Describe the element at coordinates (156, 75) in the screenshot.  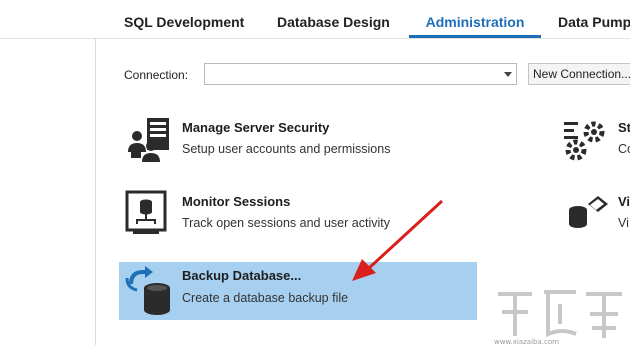
I see `connection-label: Connection:` at that location.